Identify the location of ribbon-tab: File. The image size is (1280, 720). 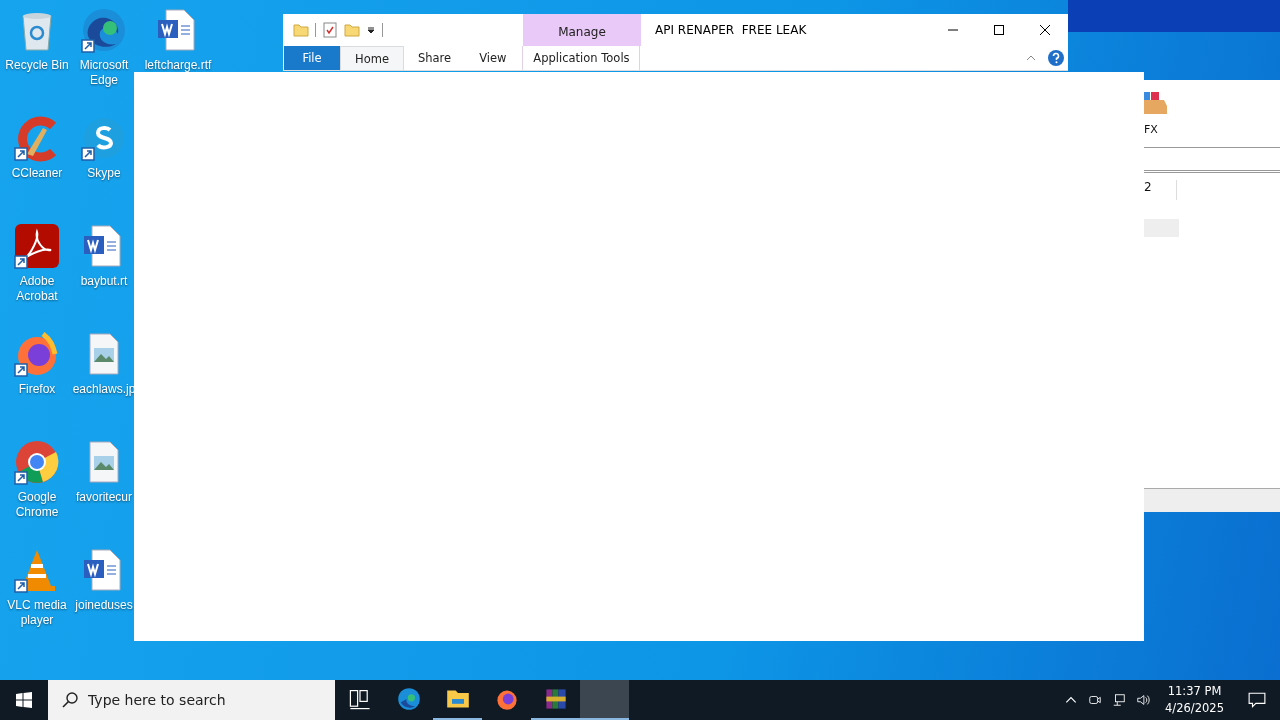
(312, 58).